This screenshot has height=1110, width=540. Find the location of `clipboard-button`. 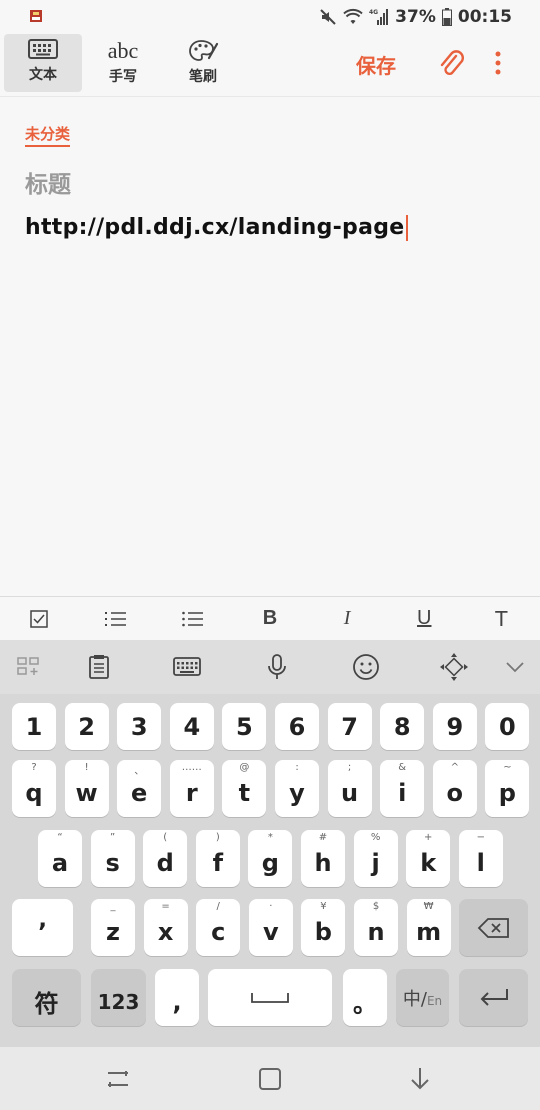

clipboard-button is located at coordinates (99, 667).